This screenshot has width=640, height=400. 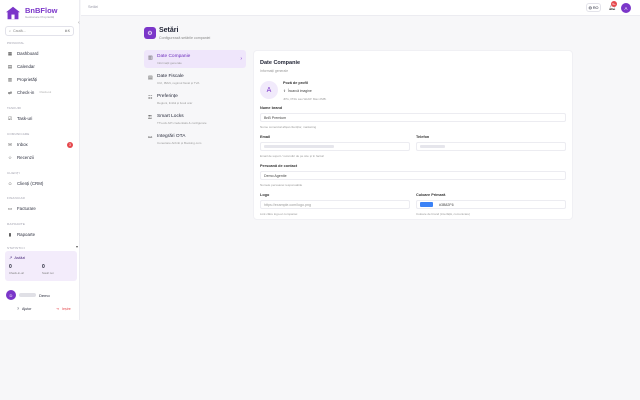 What do you see at coordinates (150, 33) in the screenshot?
I see `settings-gear-icon: ⚙` at bounding box center [150, 33].